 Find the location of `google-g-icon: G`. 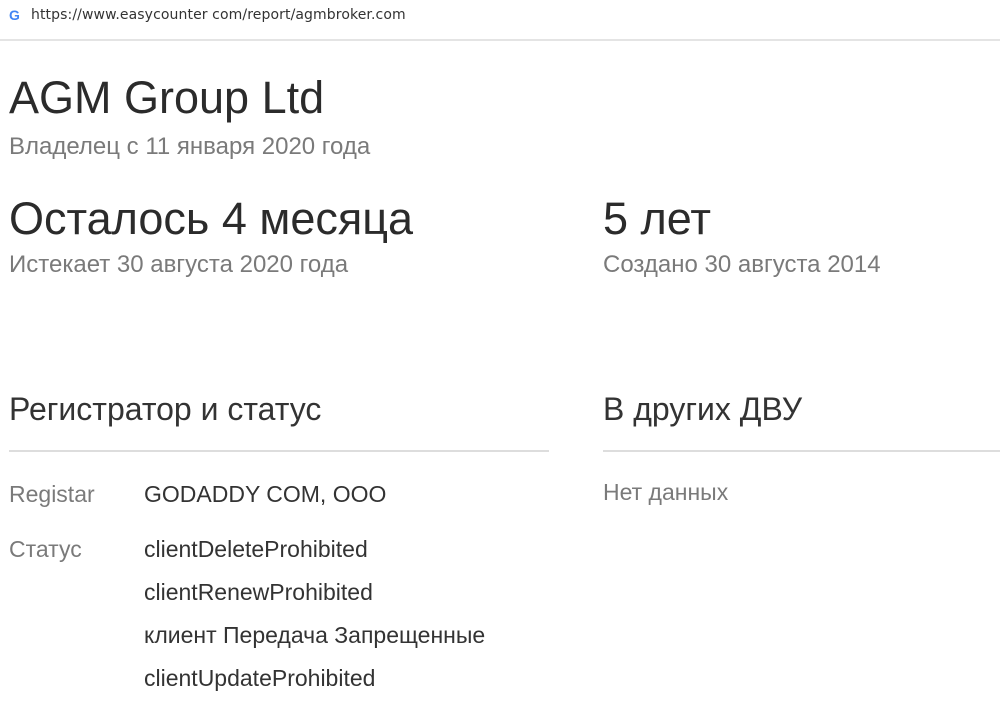

google-g-icon: G is located at coordinates (15, 15).